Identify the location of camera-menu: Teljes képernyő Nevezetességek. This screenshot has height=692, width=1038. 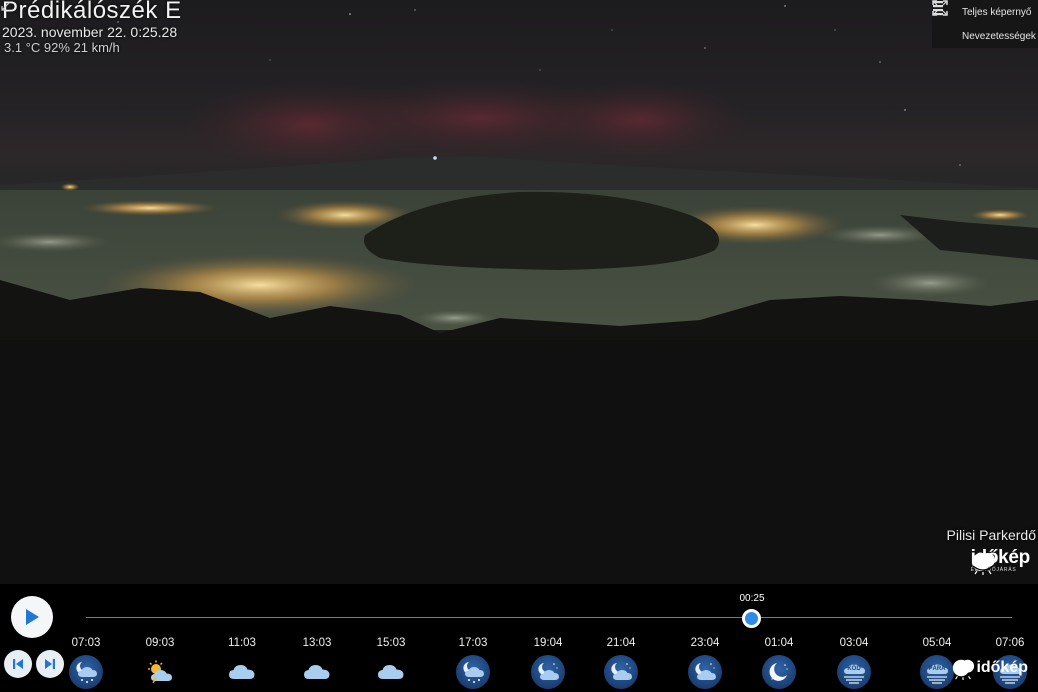
(985, 24).